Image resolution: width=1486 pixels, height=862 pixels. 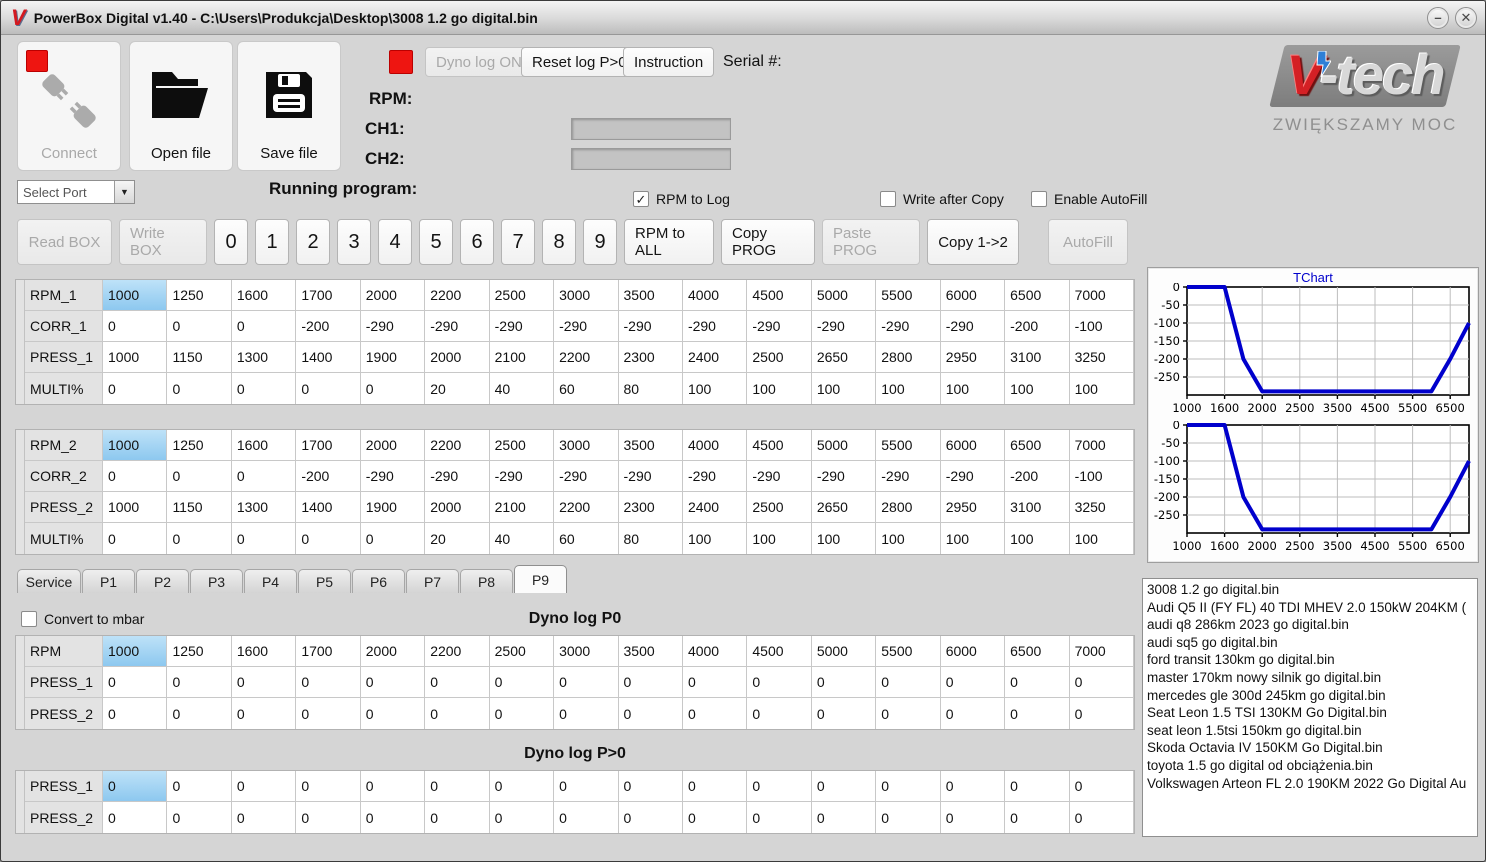 What do you see at coordinates (289, 106) in the screenshot?
I see `save-file-button: Save file` at bounding box center [289, 106].